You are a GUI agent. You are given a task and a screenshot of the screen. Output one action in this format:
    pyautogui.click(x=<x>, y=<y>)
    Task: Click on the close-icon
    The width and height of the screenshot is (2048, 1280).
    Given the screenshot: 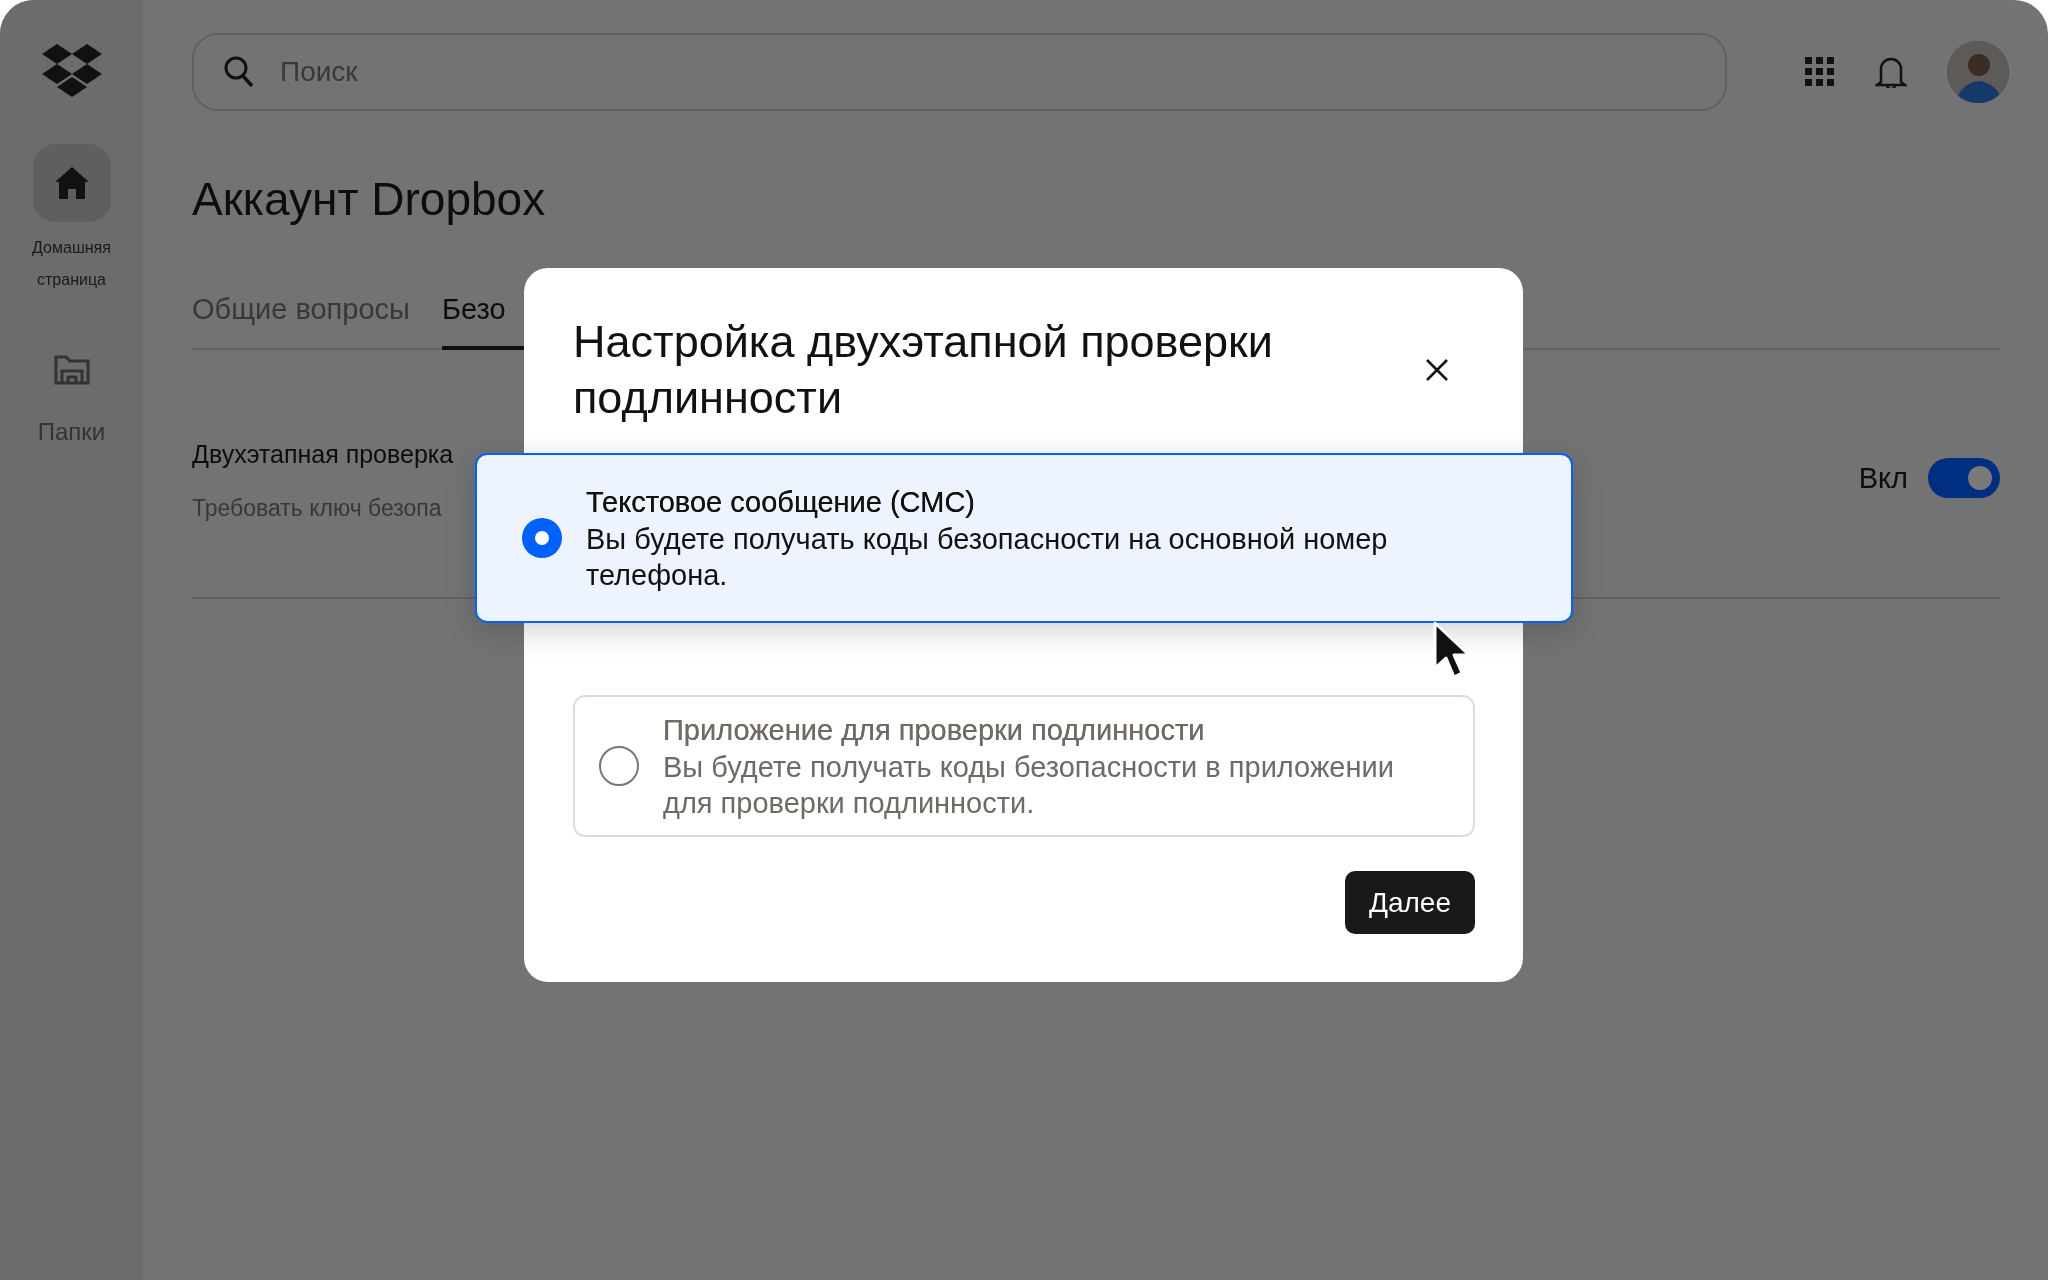 What is the action you would take?
    pyautogui.click(x=1437, y=370)
    